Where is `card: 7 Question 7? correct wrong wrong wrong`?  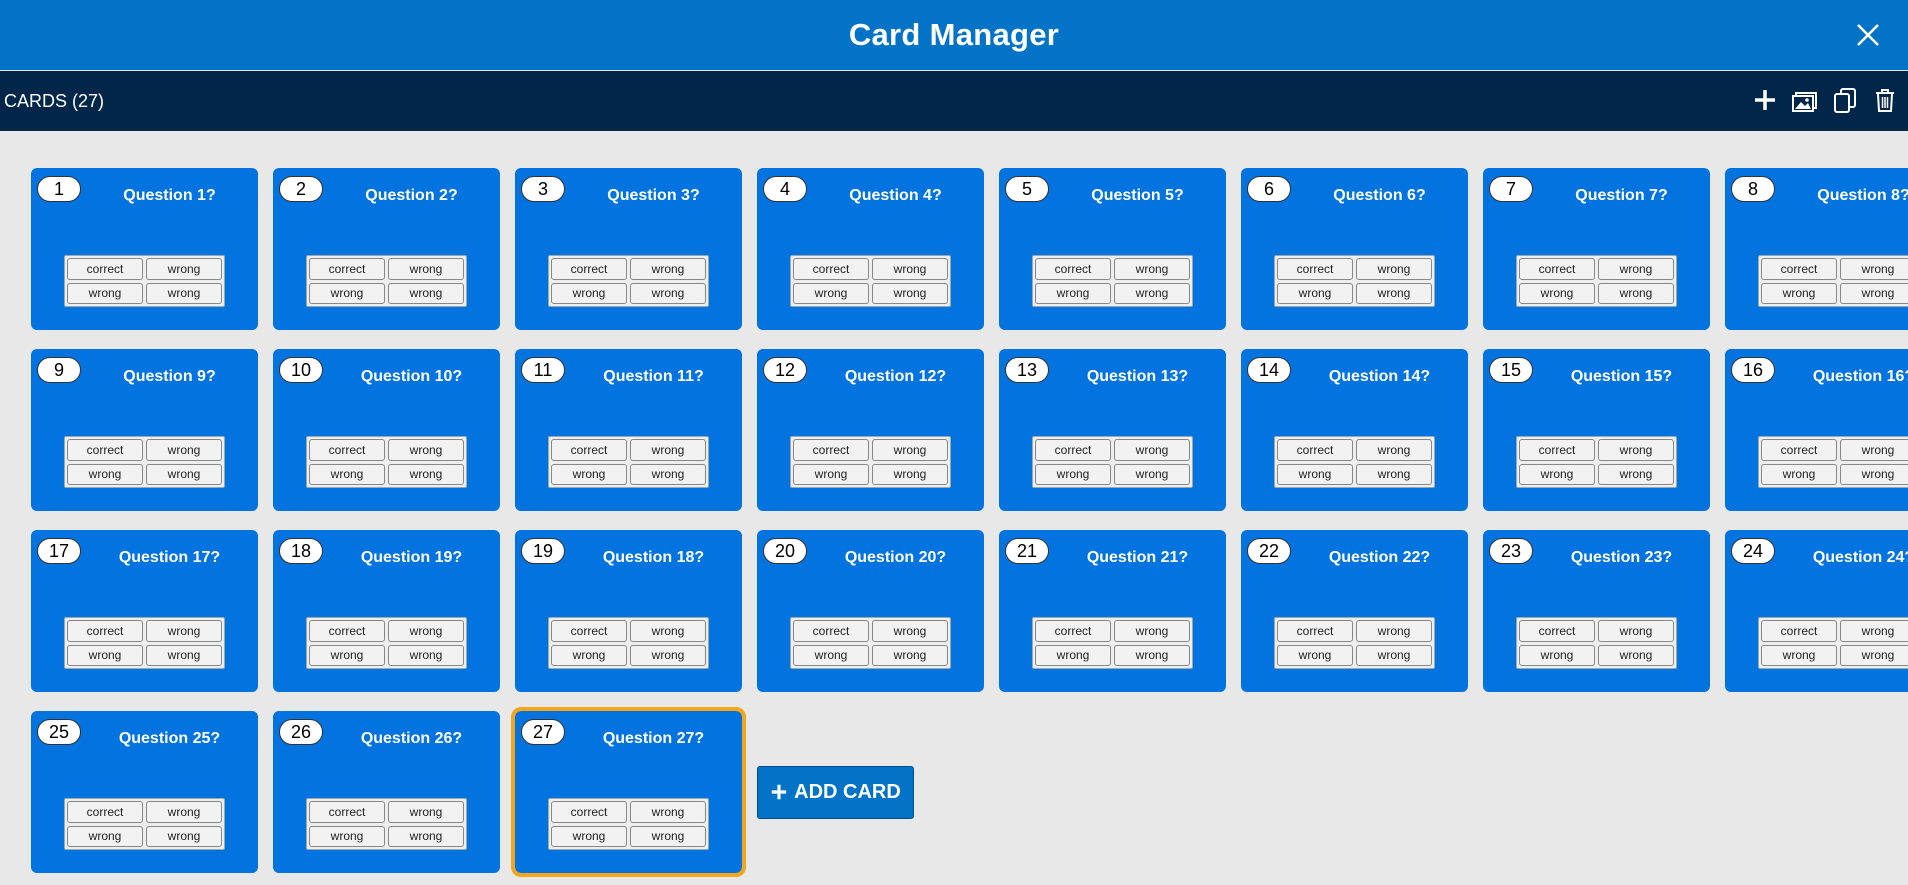 card: 7 Question 7? correct wrong wrong wrong is located at coordinates (1596, 249).